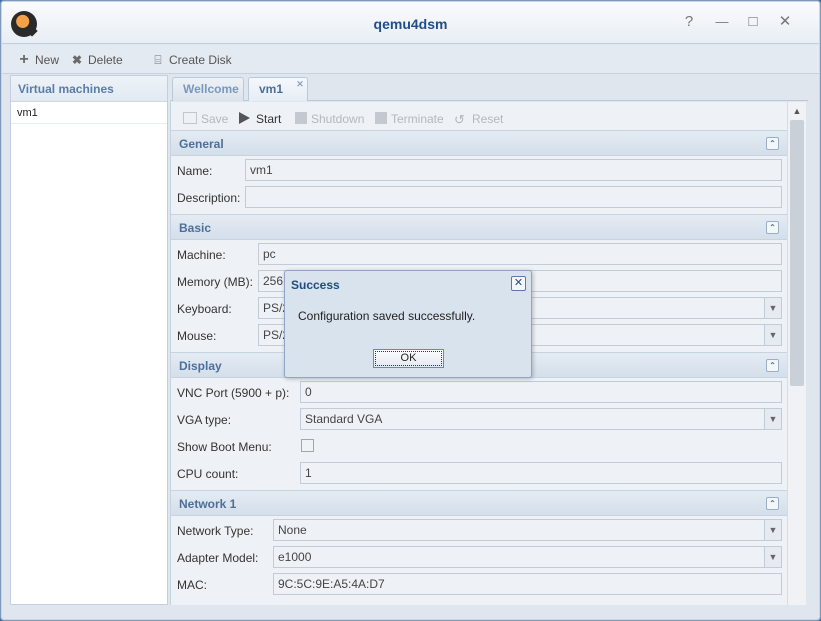 The width and height of the screenshot is (821, 621). I want to click on new-button: + New, so click(38, 60).